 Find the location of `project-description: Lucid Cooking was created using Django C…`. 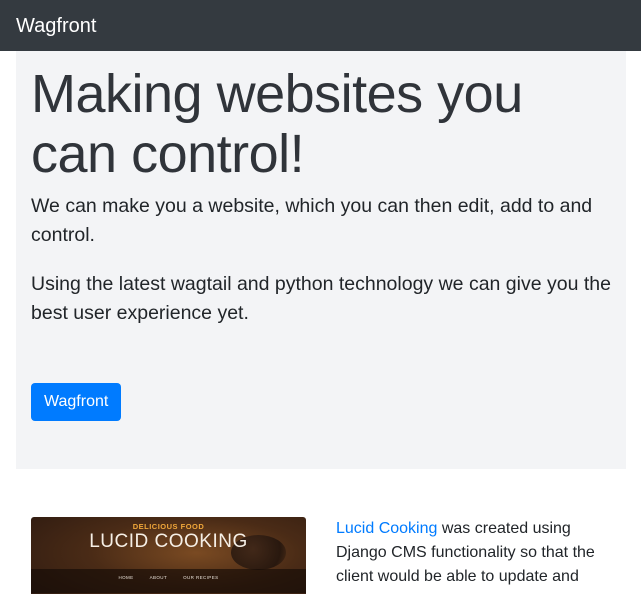

project-description: Lucid Cooking was created using Django C… is located at coordinates (478, 553).